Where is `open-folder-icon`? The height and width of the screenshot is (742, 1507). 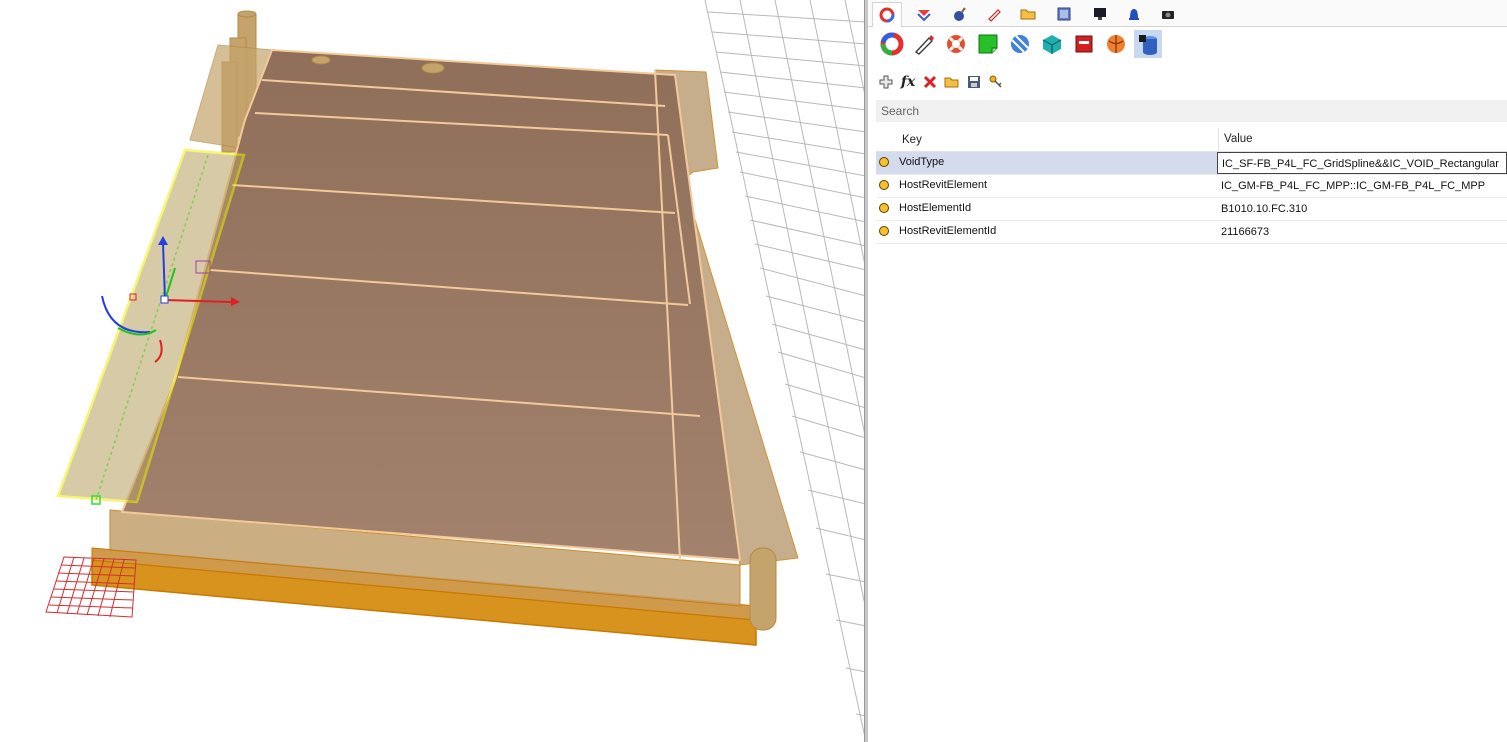 open-folder-icon is located at coordinates (952, 82).